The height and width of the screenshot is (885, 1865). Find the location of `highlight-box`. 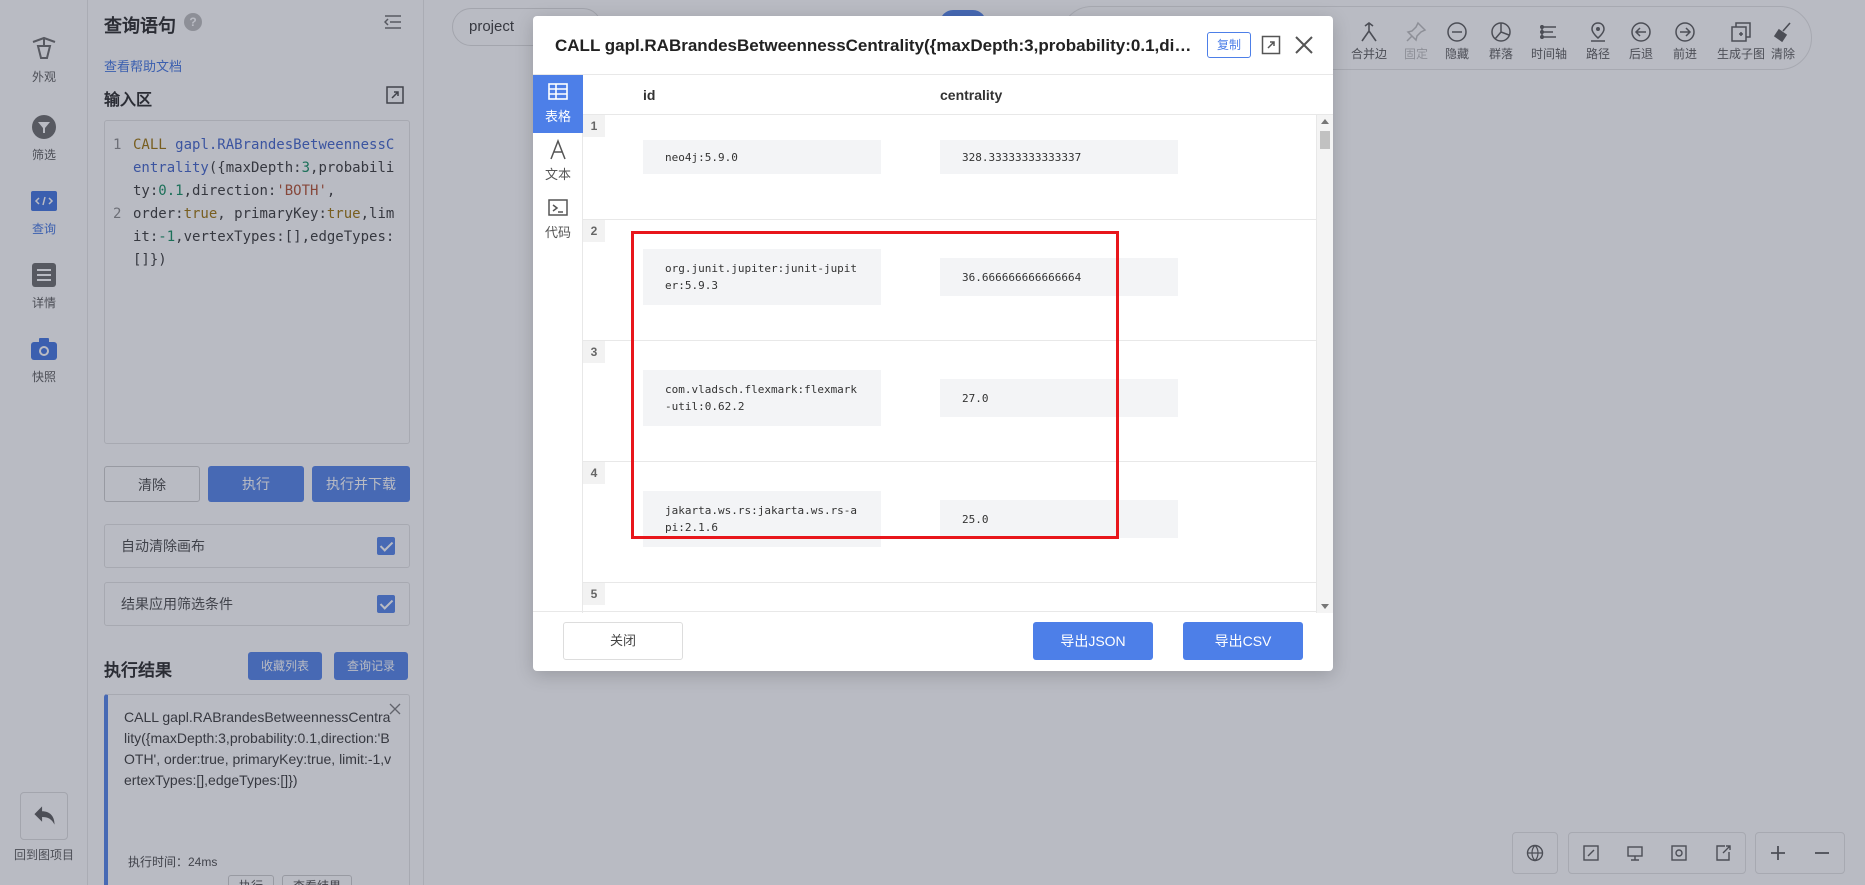

highlight-box is located at coordinates (875, 385).